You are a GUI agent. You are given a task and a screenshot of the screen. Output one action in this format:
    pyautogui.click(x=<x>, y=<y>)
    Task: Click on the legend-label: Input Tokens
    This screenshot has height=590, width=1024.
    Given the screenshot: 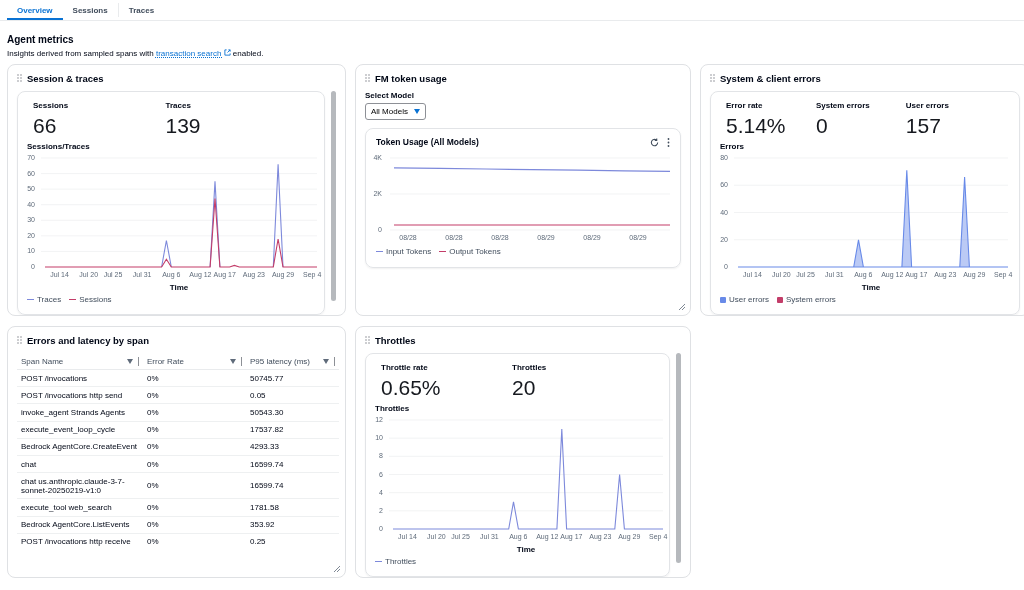 What is the action you would take?
    pyautogui.click(x=409, y=251)
    